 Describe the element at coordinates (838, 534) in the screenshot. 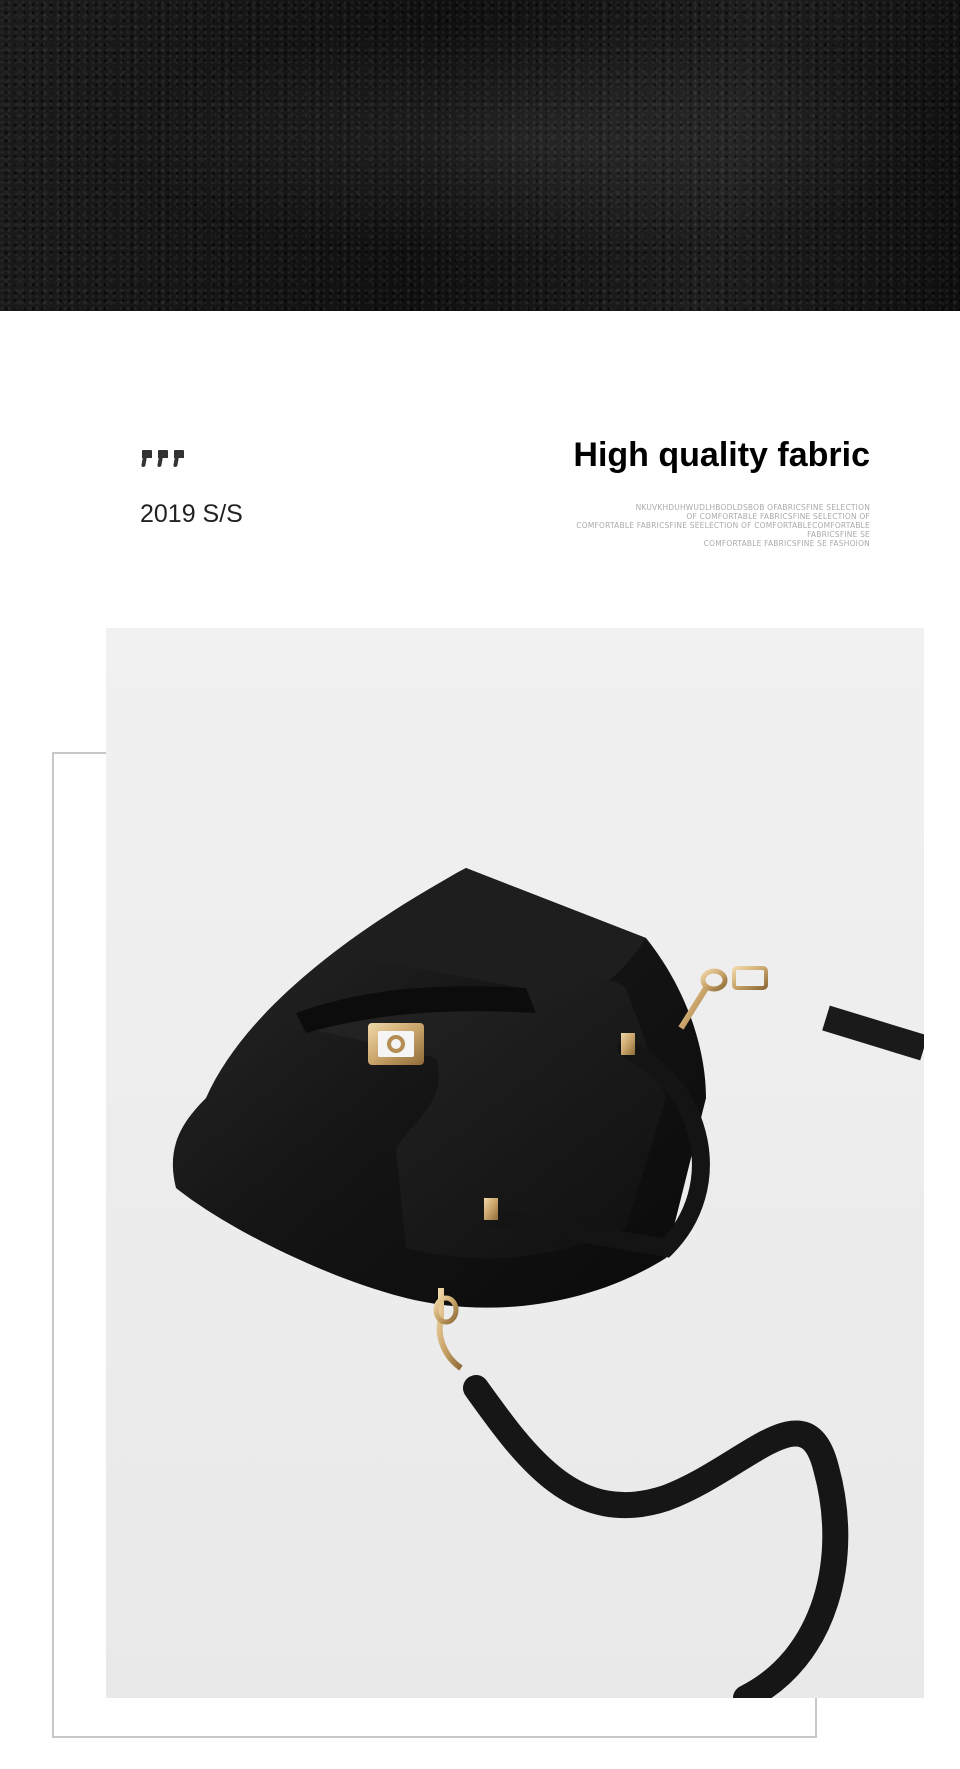

I see `subtitle-line: FABRICSFINE SE` at that location.